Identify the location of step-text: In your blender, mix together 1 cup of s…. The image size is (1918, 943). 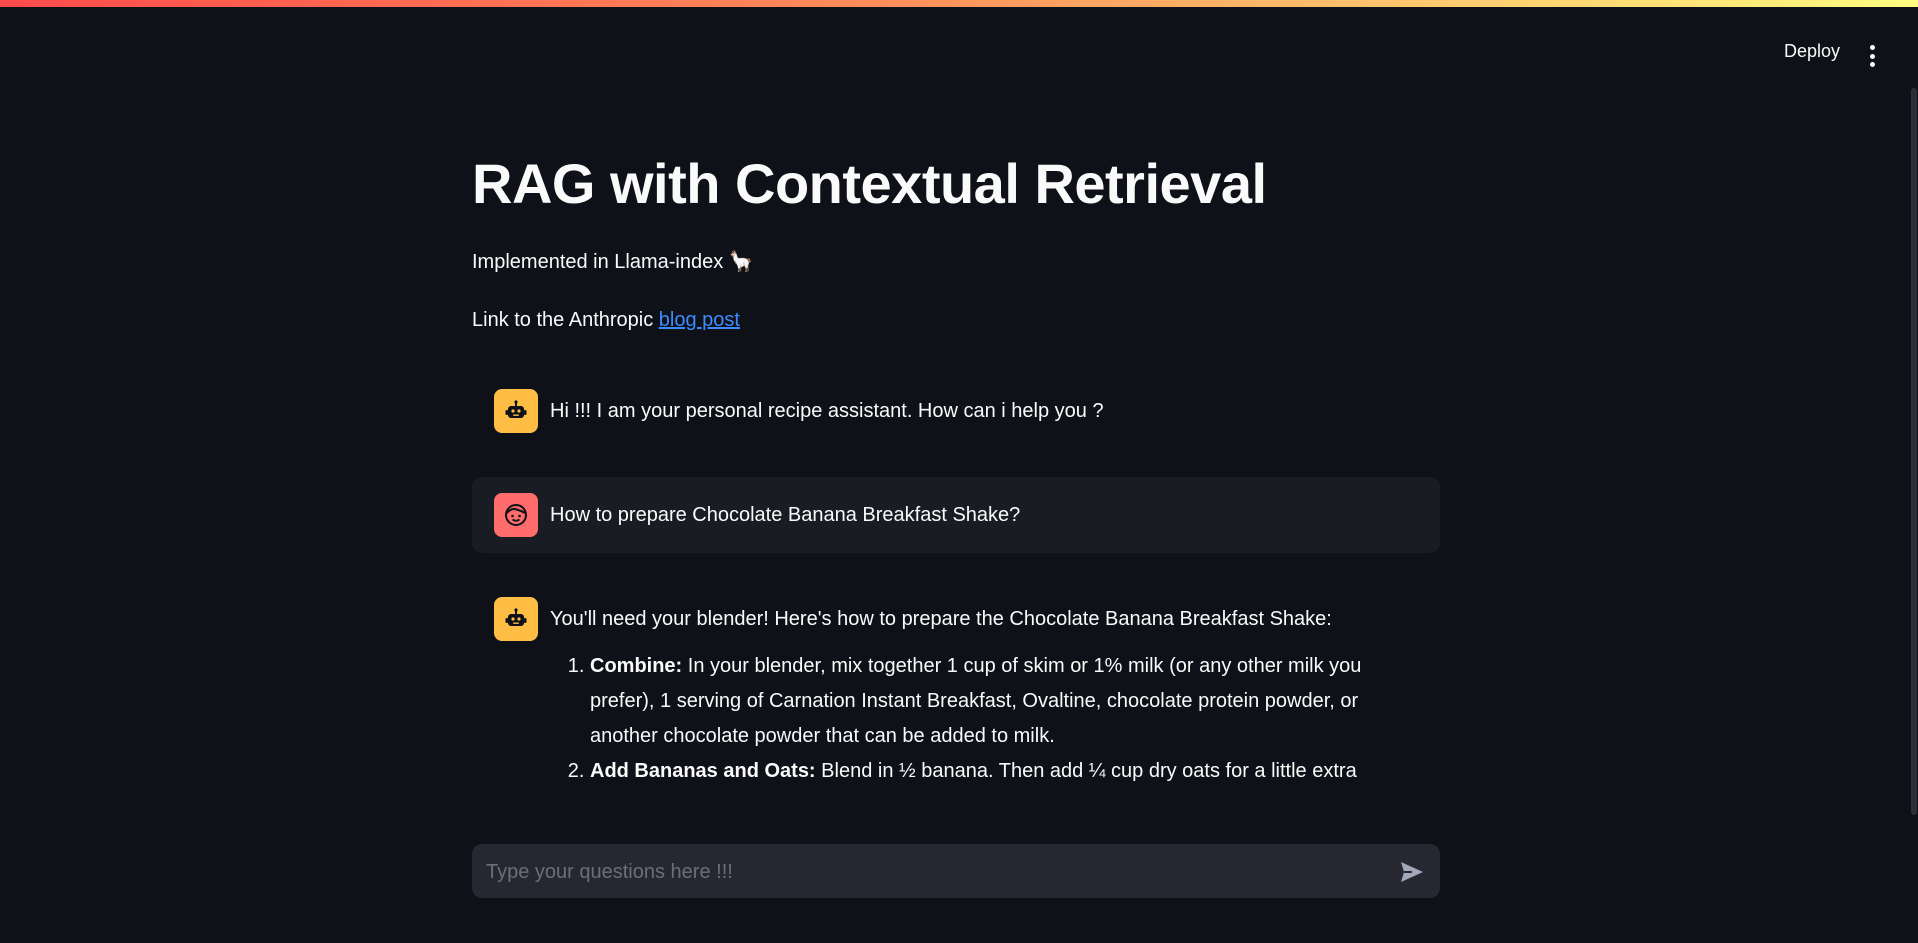
(976, 701).